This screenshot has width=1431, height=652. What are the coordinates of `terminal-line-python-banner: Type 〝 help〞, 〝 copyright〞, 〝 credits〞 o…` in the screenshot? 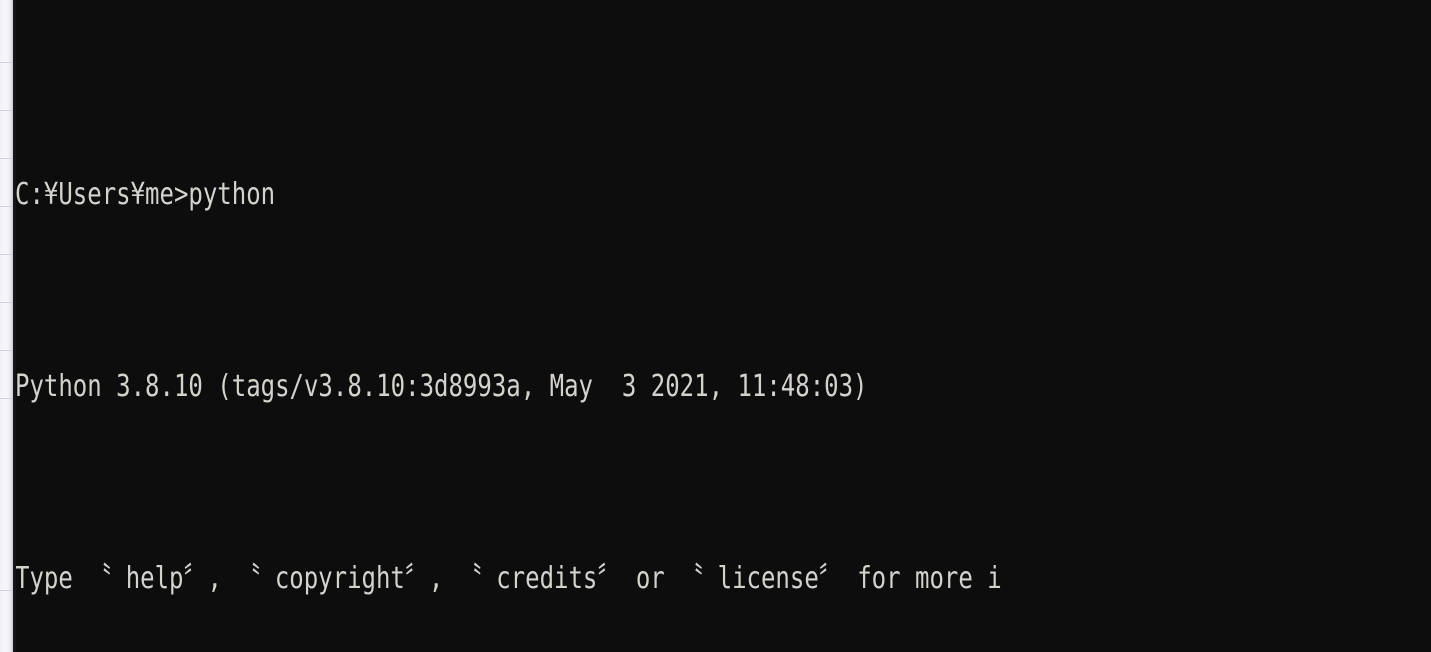 It's located at (508, 578).